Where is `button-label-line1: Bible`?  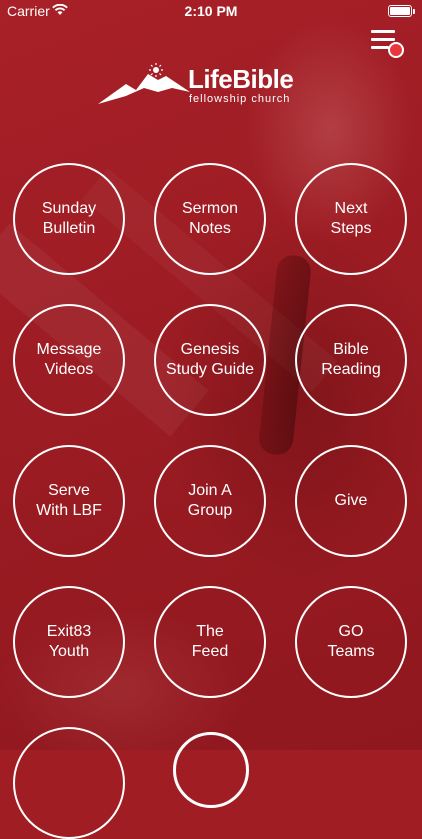 button-label-line1: Bible is located at coordinates (351, 349).